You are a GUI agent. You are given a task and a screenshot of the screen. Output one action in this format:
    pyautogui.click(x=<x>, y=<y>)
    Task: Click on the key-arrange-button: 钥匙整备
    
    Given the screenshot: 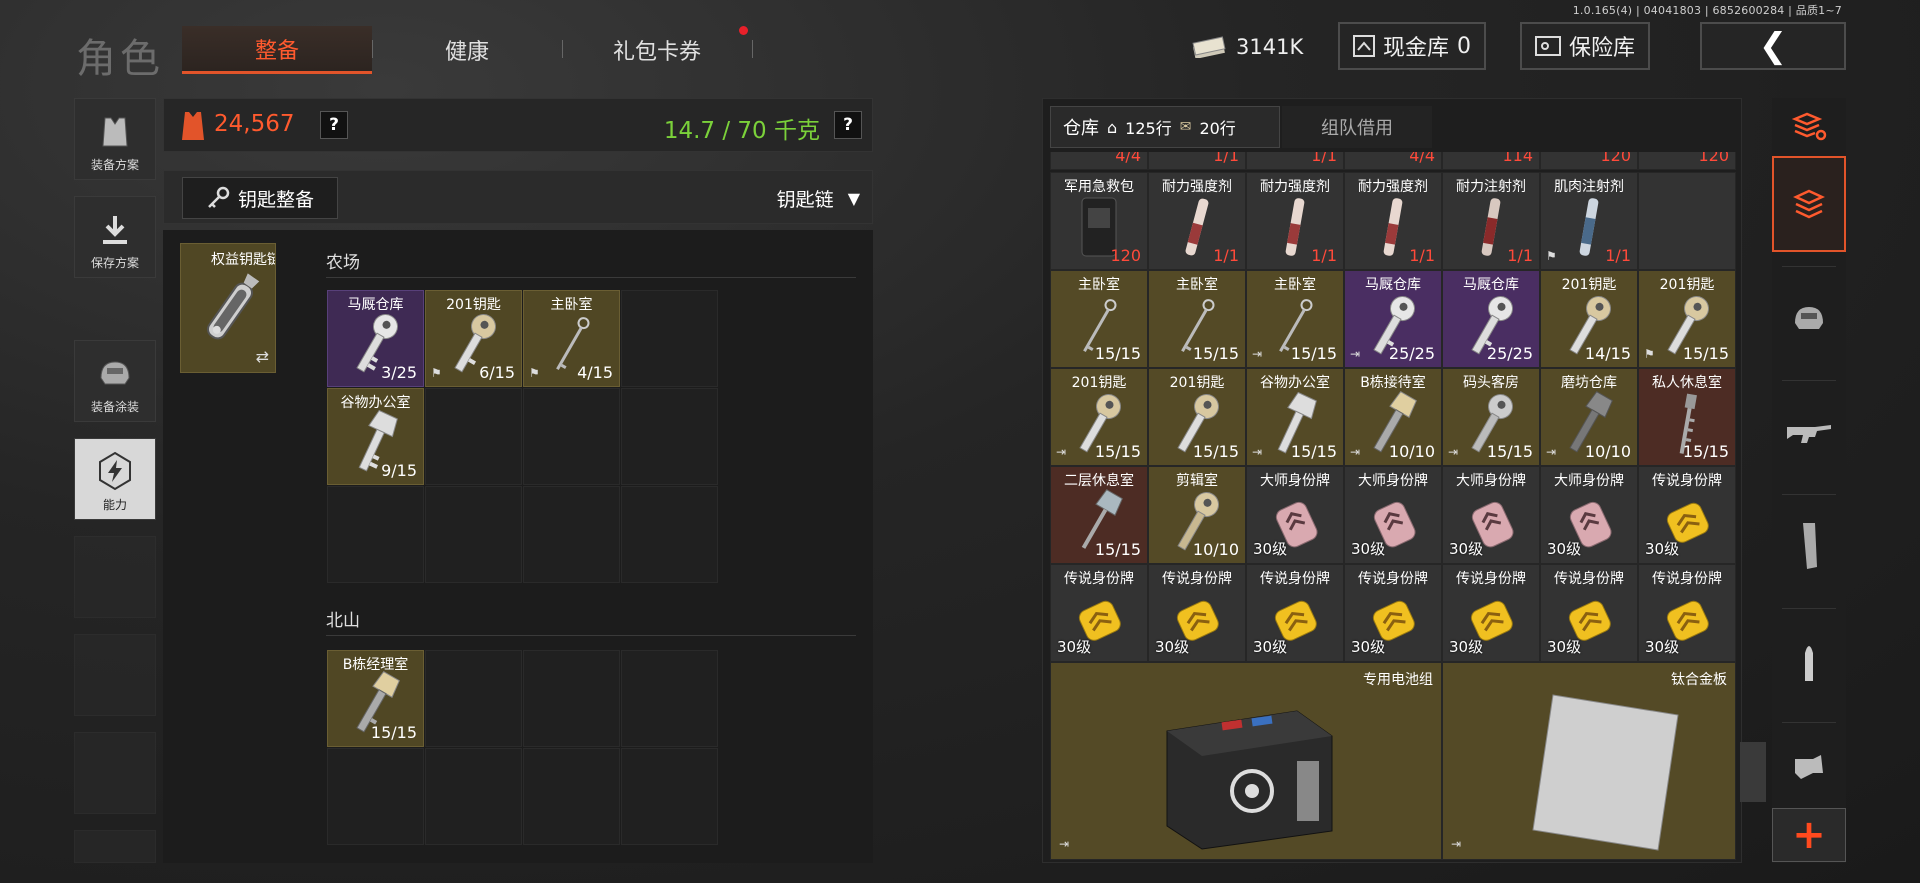 What is the action you would take?
    pyautogui.click(x=260, y=198)
    